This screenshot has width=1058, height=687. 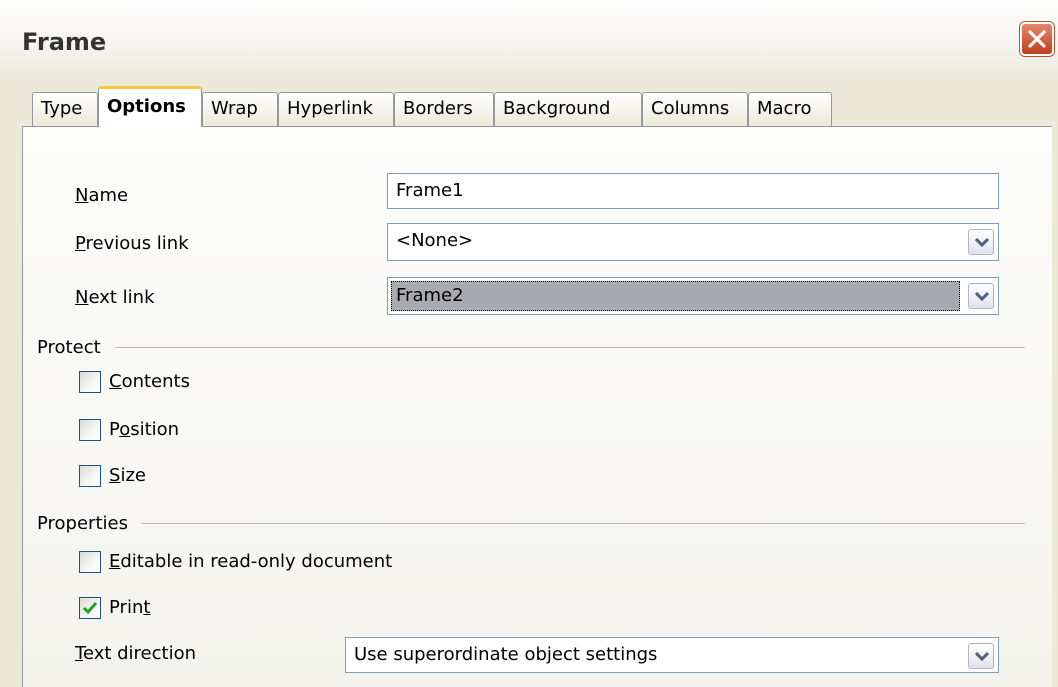 I want to click on protect-group-title: Protect, so click(x=69, y=347).